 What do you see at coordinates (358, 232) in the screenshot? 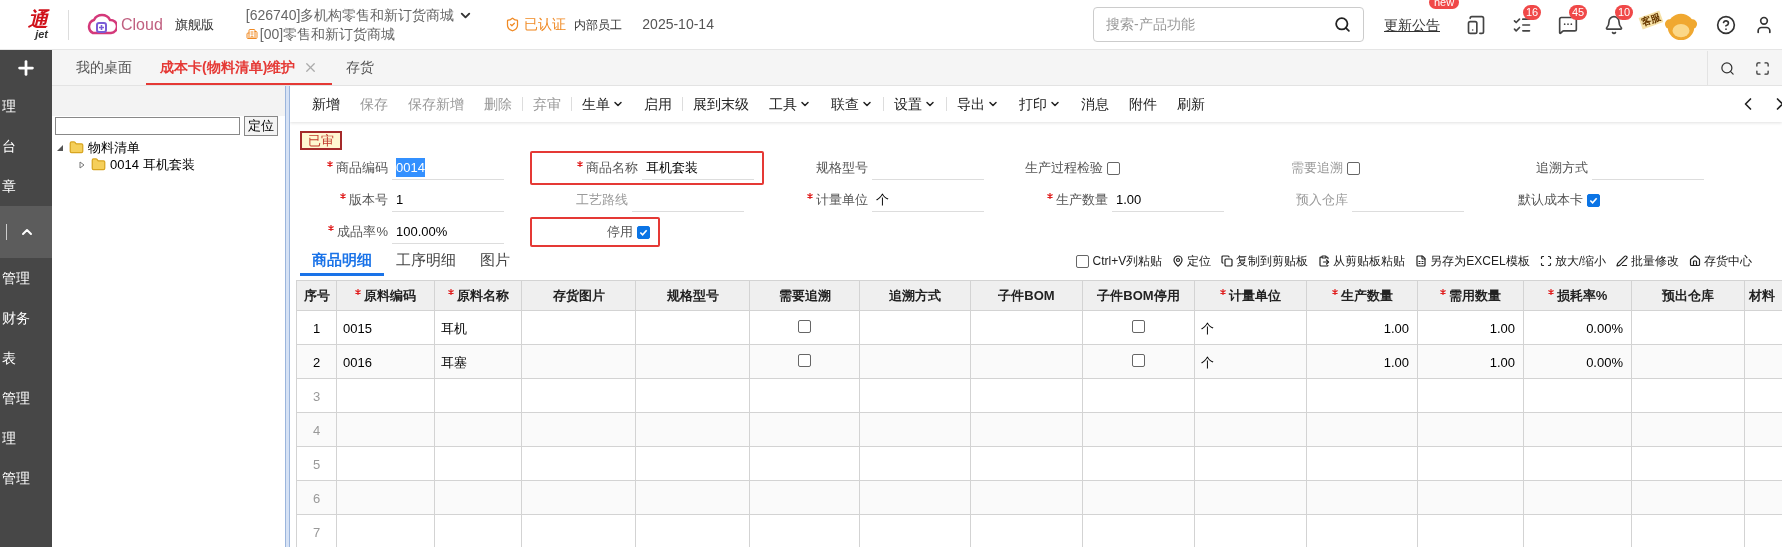
I see `field-label: 成品率%` at bounding box center [358, 232].